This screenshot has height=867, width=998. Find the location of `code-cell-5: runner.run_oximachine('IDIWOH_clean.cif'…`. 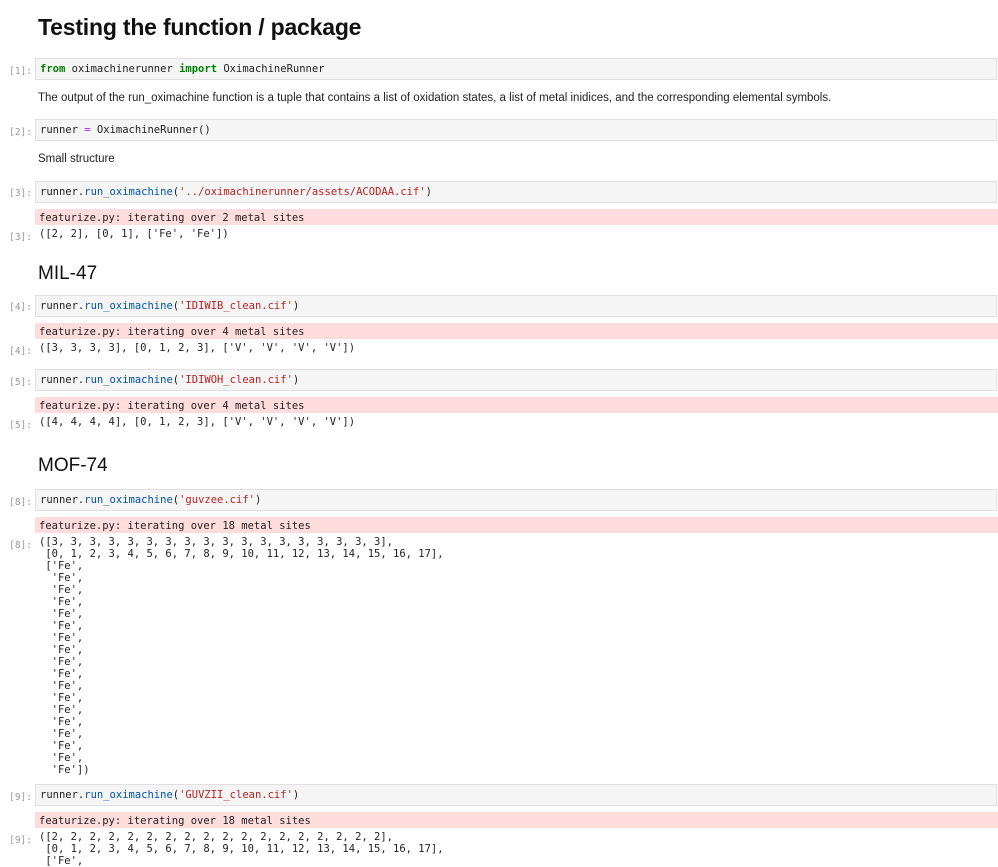

code-cell-5: runner.run_oximachine('IDIWOH_clean.cif'… is located at coordinates (516, 380).